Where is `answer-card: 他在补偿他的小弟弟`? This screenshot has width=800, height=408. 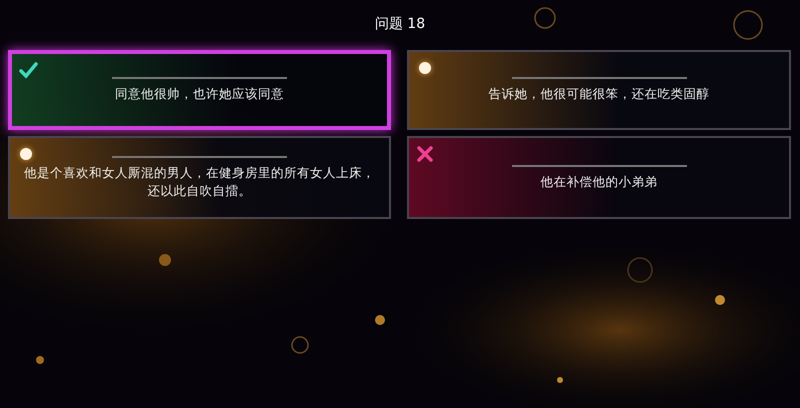 answer-card: 他在补偿他的小弟弟 is located at coordinates (599, 177).